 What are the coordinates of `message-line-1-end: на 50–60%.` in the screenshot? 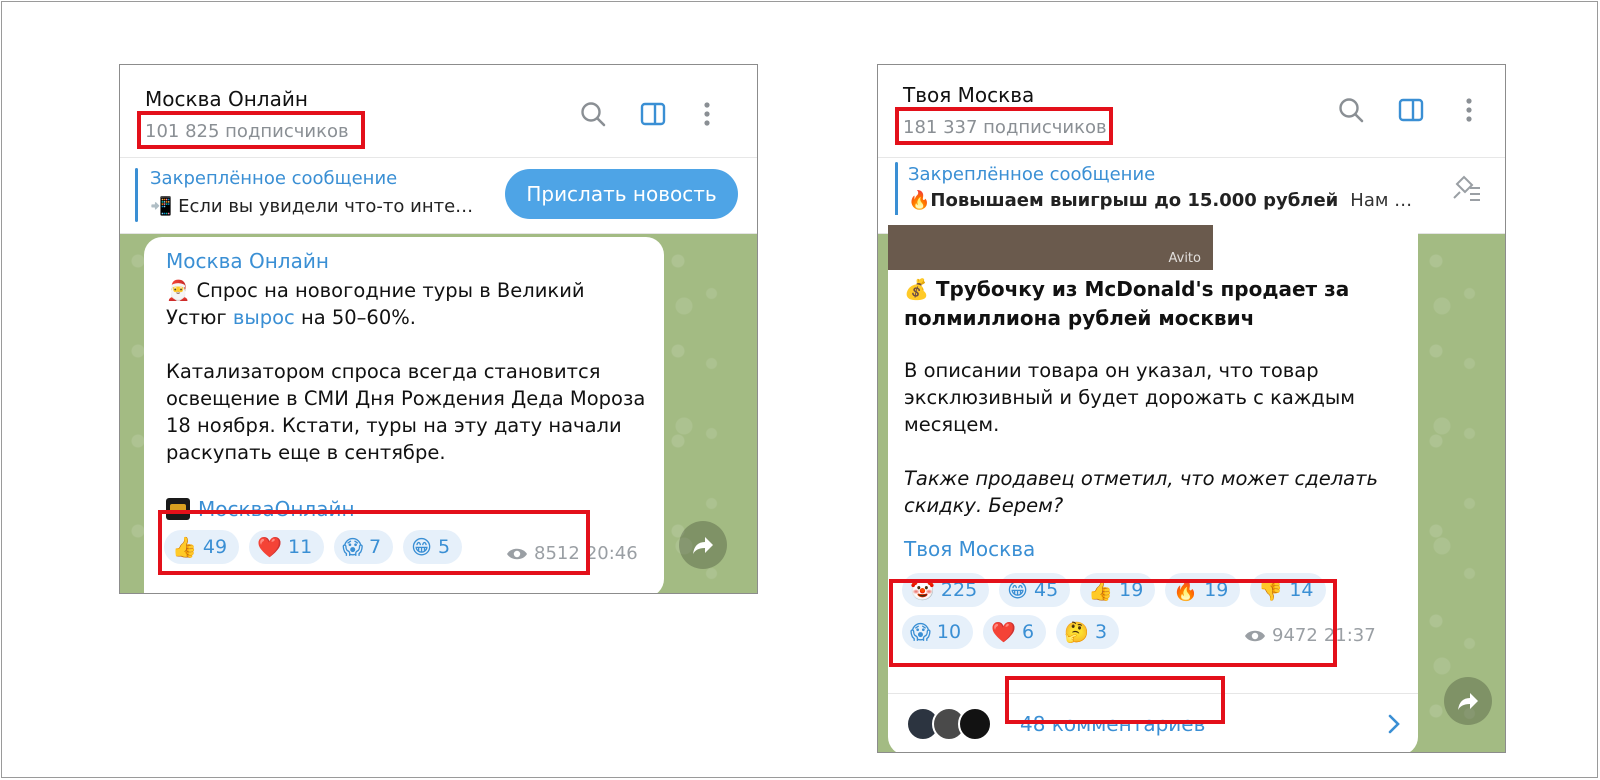 It's located at (355, 317).